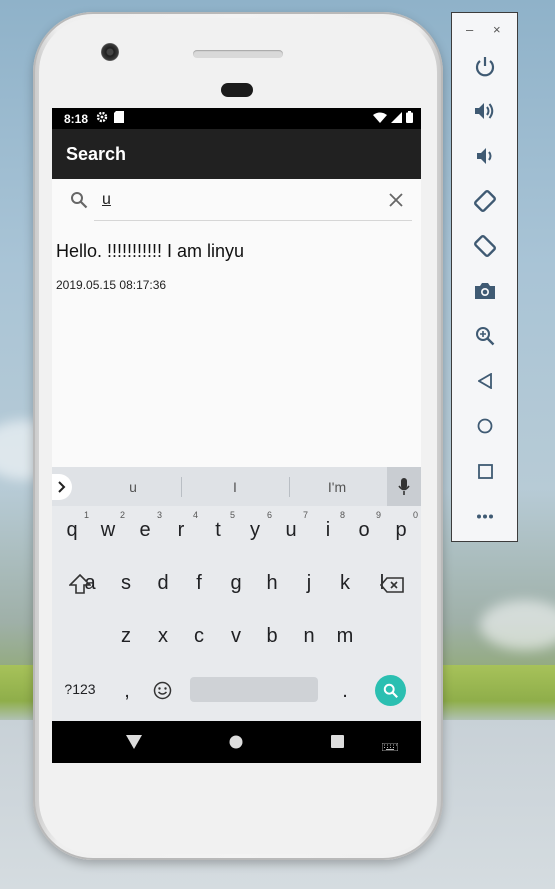 The image size is (555, 889). Describe the element at coordinates (163, 583) in the screenshot. I see `key-d: d` at that location.